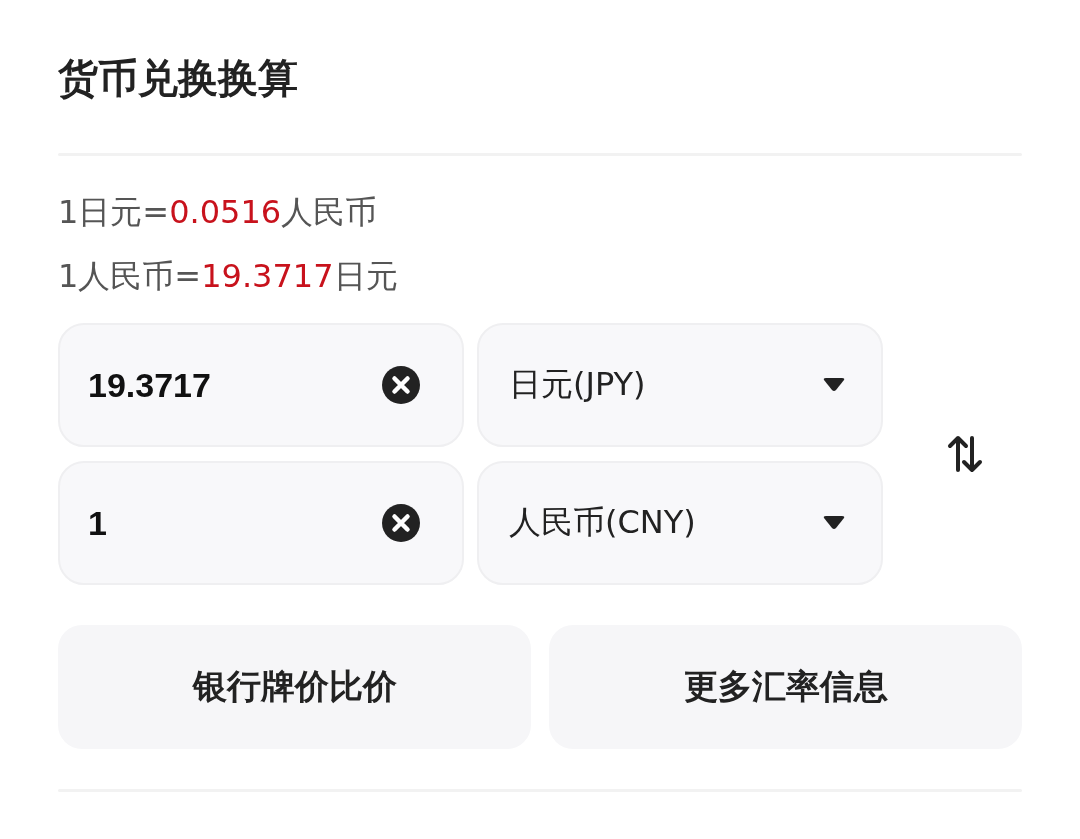 Image resolution: width=1080 pixels, height=839 pixels. Describe the element at coordinates (178, 78) in the screenshot. I see `page-title: 货币兑换换算` at that location.